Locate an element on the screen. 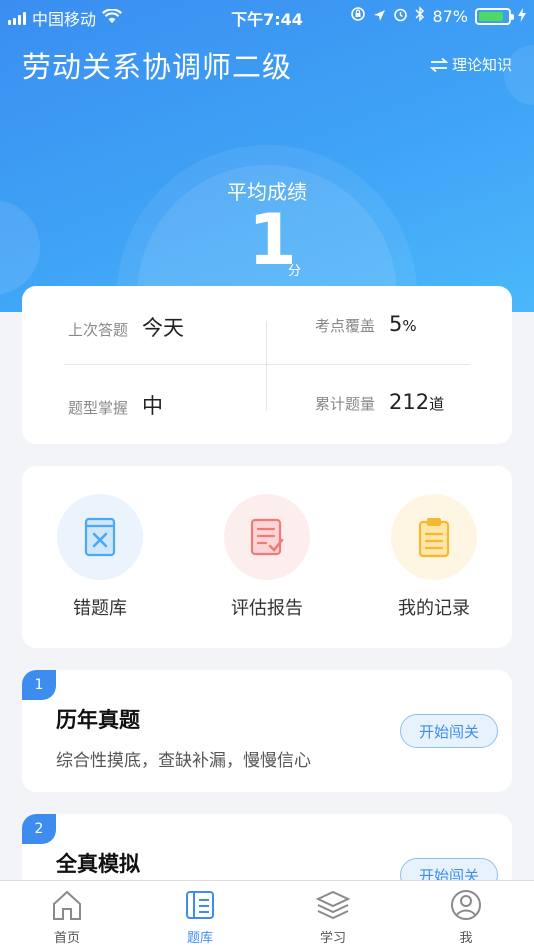 Image resolution: width=534 pixels, height=950 pixels. battery-icon is located at coordinates (494, 16).